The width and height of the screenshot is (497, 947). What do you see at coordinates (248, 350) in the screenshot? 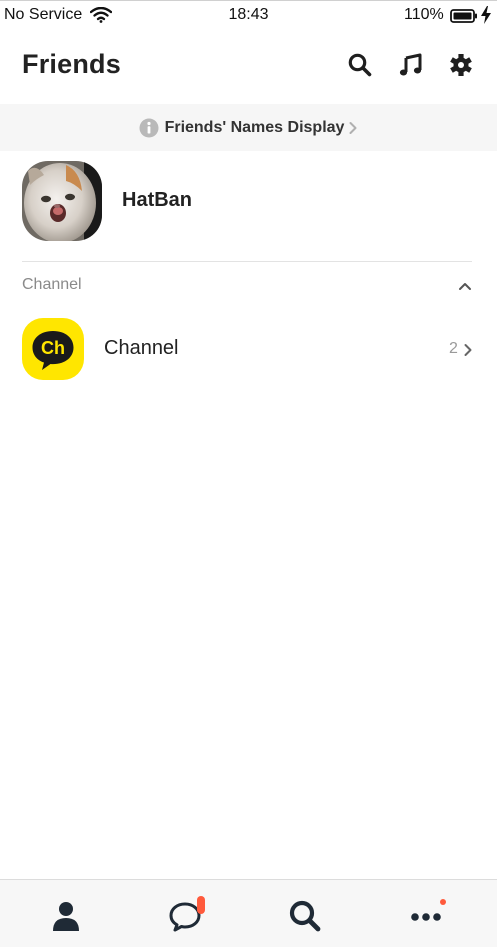
I see `channel-list-item: Ch Channel 2` at bounding box center [248, 350].